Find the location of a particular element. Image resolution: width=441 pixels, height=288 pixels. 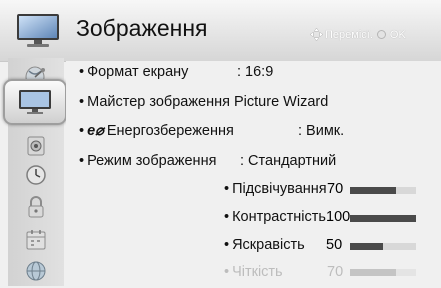

globe-network-icon is located at coordinates (36, 271).